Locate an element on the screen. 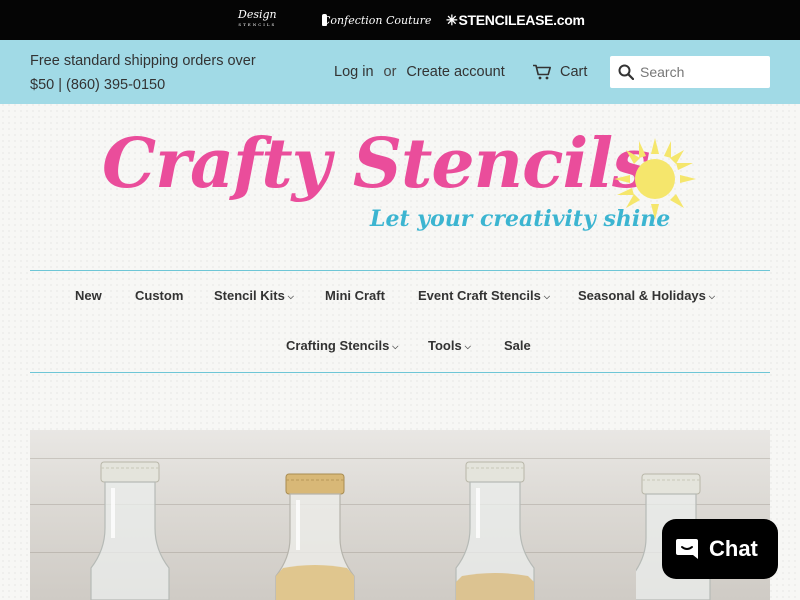  chat-bubble-icon is located at coordinates (687, 549).